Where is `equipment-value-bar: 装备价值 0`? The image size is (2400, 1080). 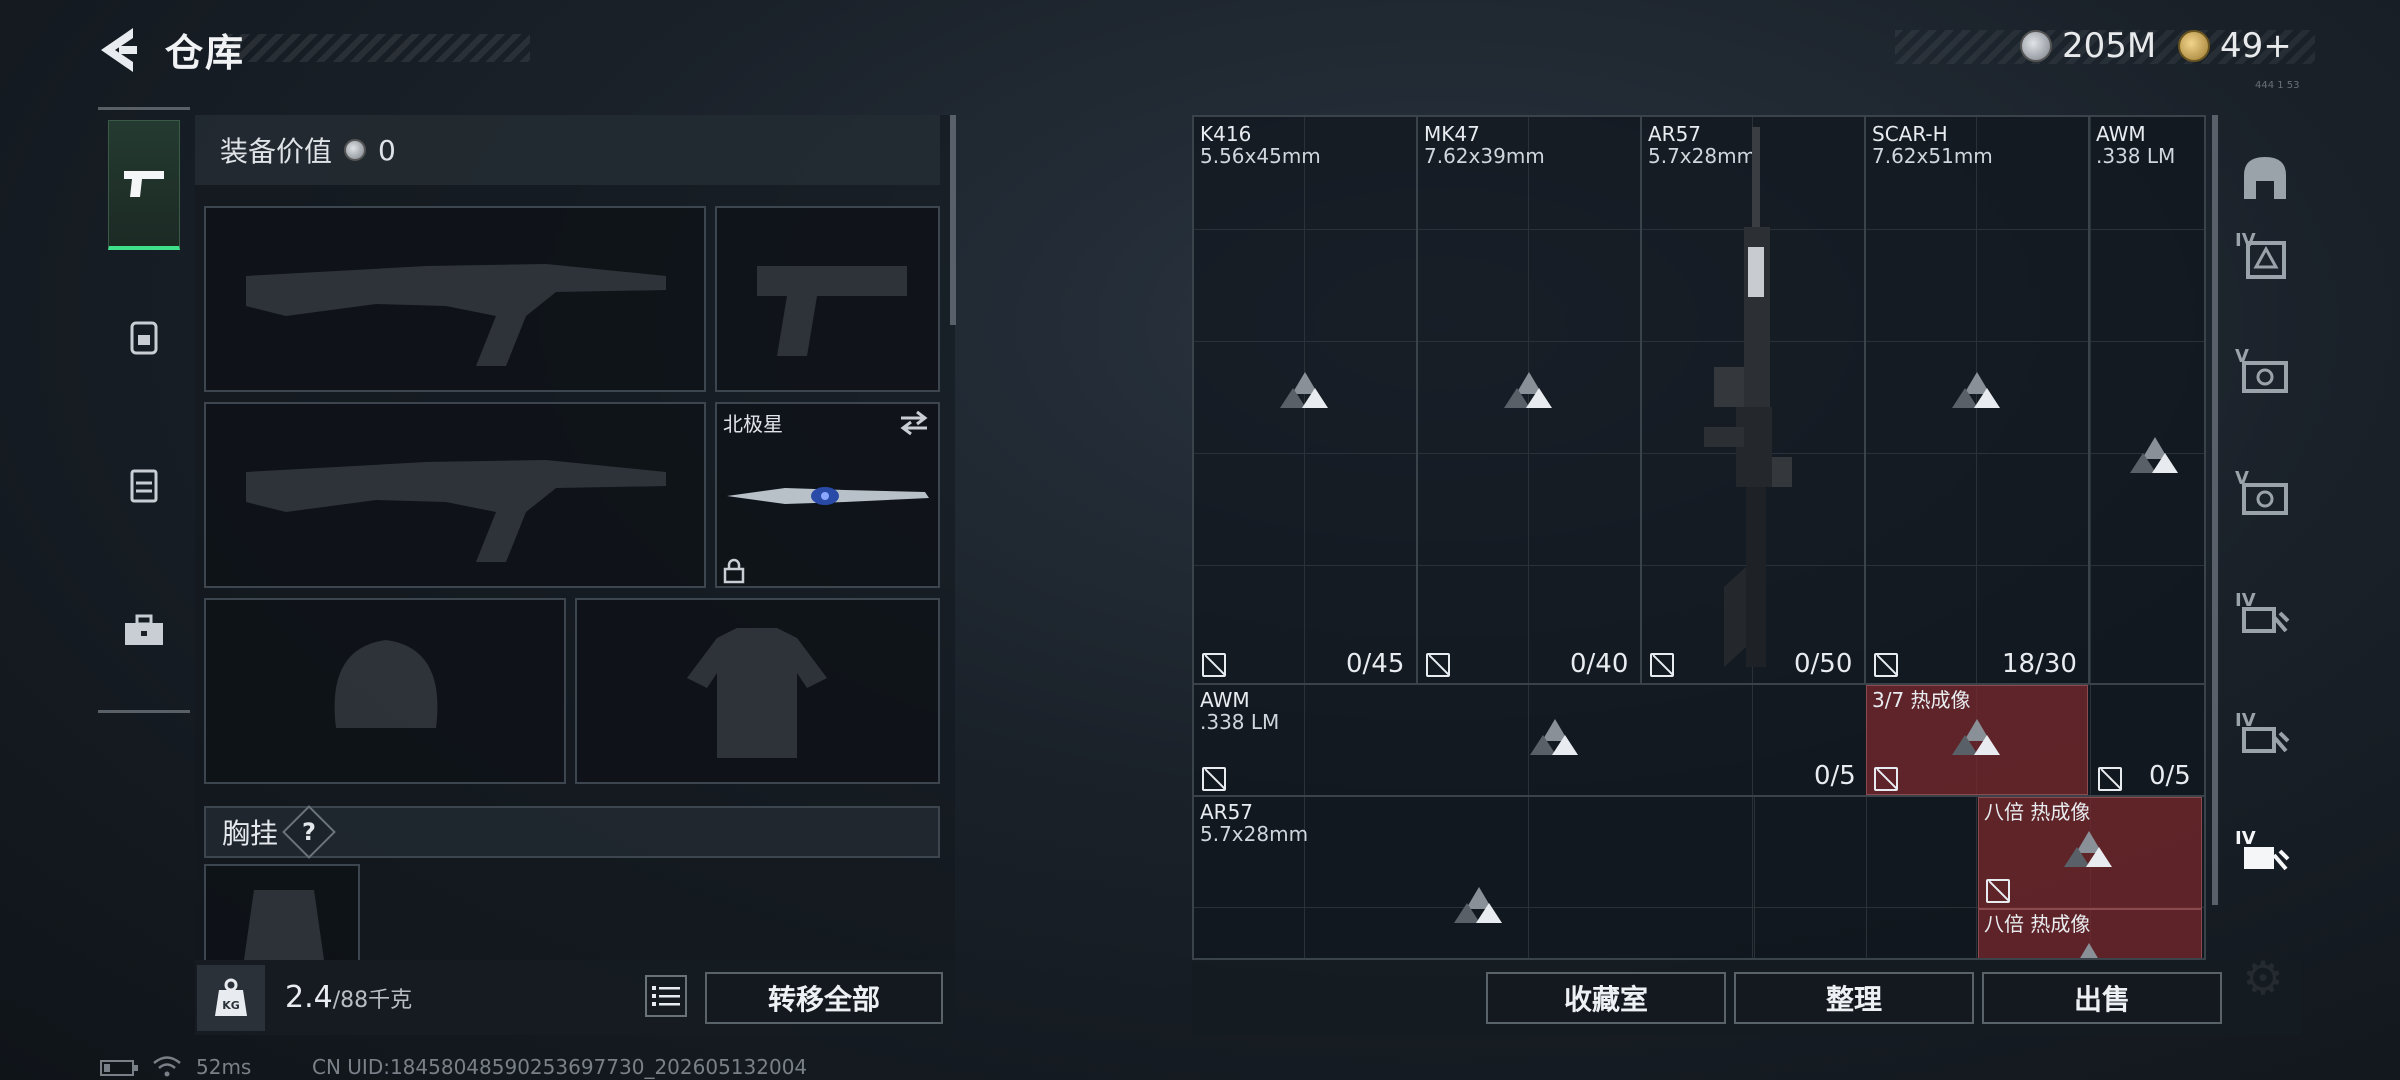
equipment-value-bar: 装备价值 0 is located at coordinates (567, 150).